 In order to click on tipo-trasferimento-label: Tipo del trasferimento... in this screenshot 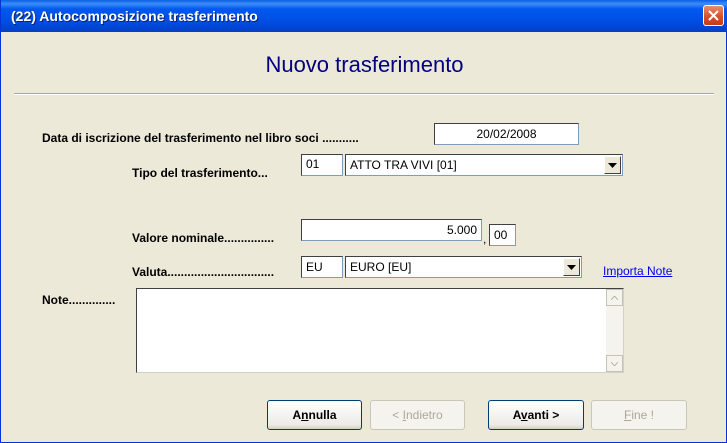, I will do `click(200, 173)`.